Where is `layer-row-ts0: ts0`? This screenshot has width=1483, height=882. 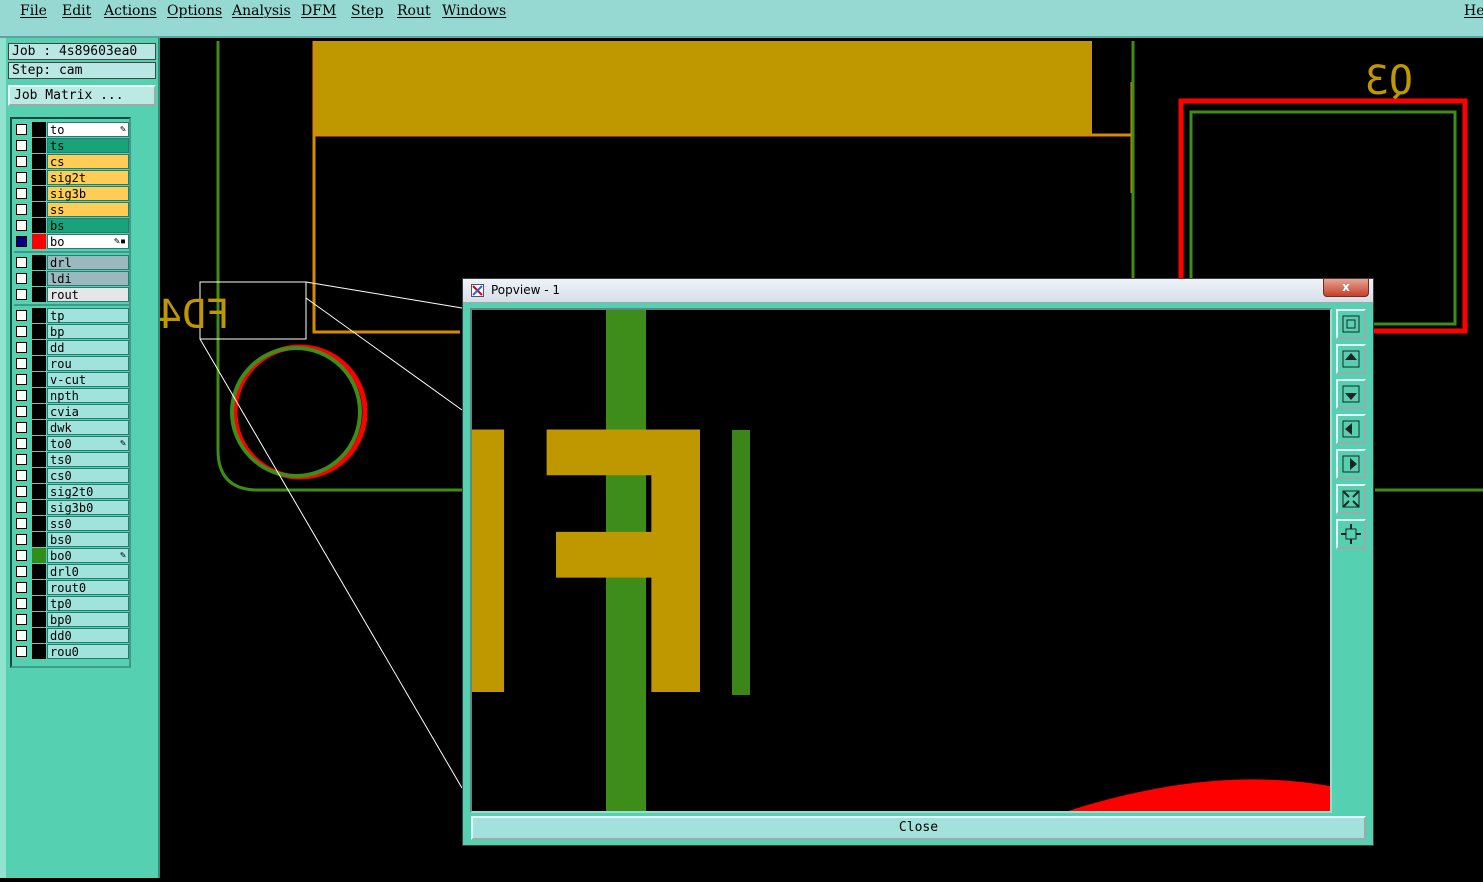 layer-row-ts0: ts0 is located at coordinates (72, 460).